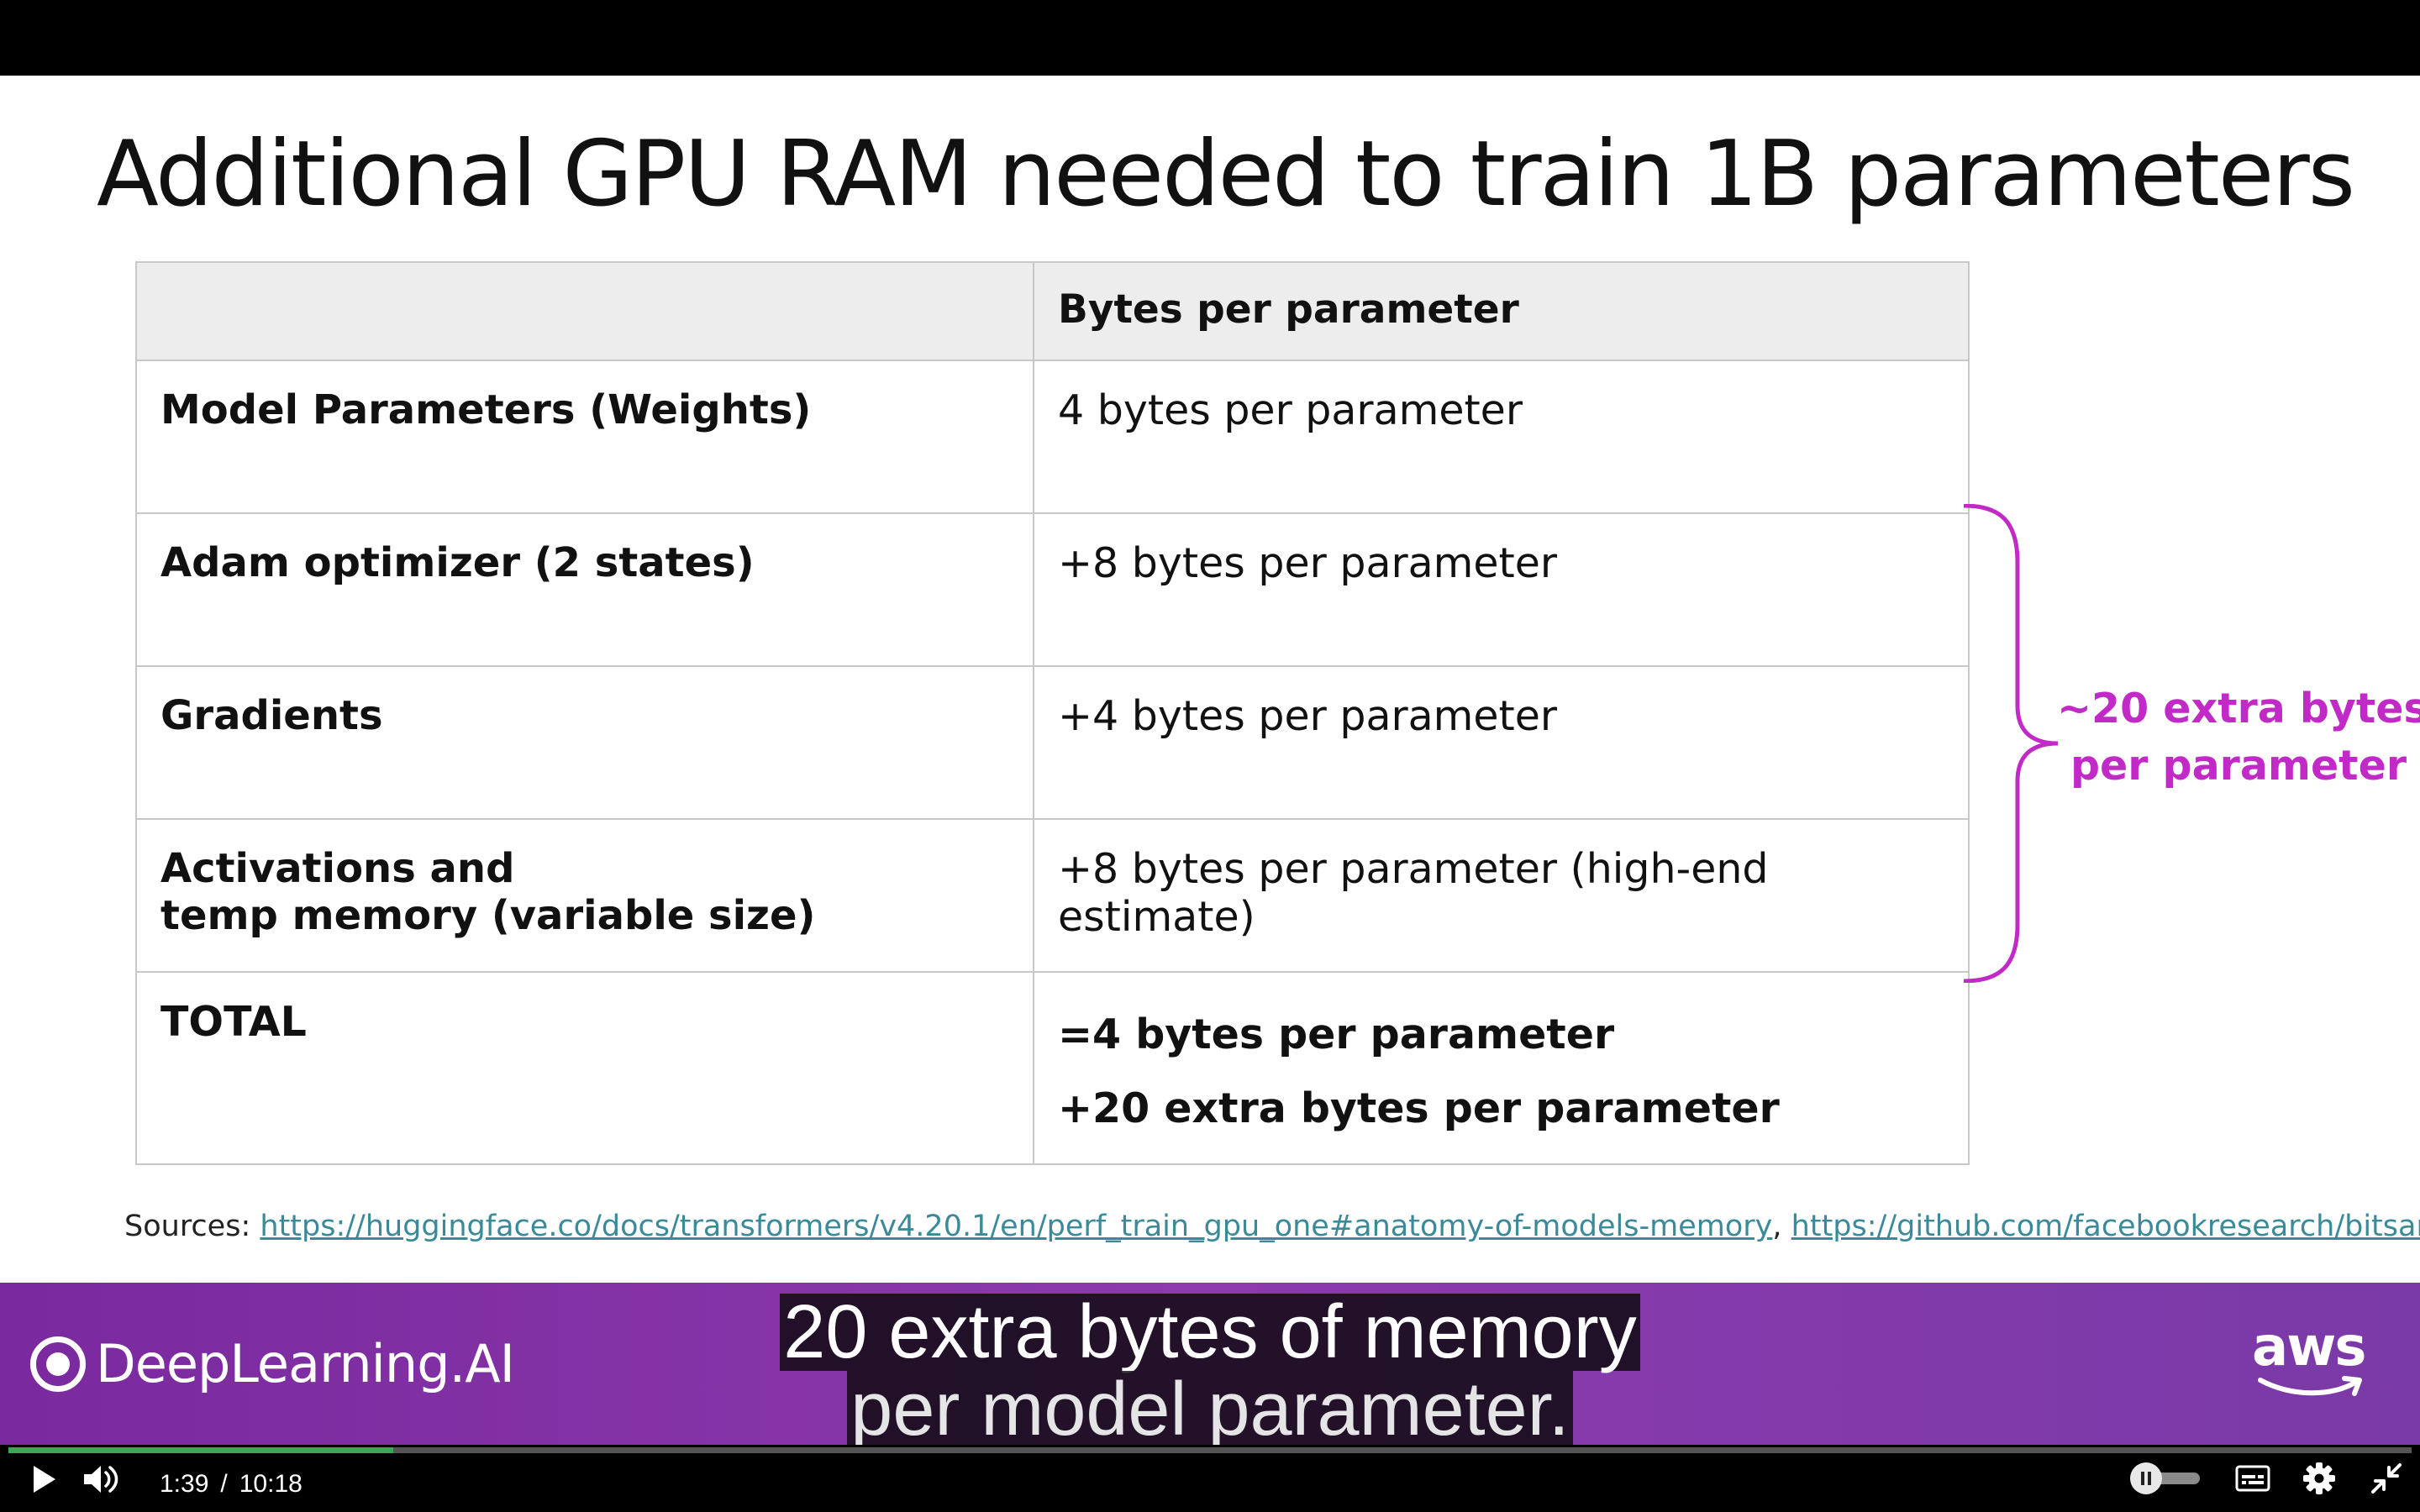 The height and width of the screenshot is (1512, 2420). Describe the element at coordinates (1210, 38) in the screenshot. I see `letterbox-top` at that location.